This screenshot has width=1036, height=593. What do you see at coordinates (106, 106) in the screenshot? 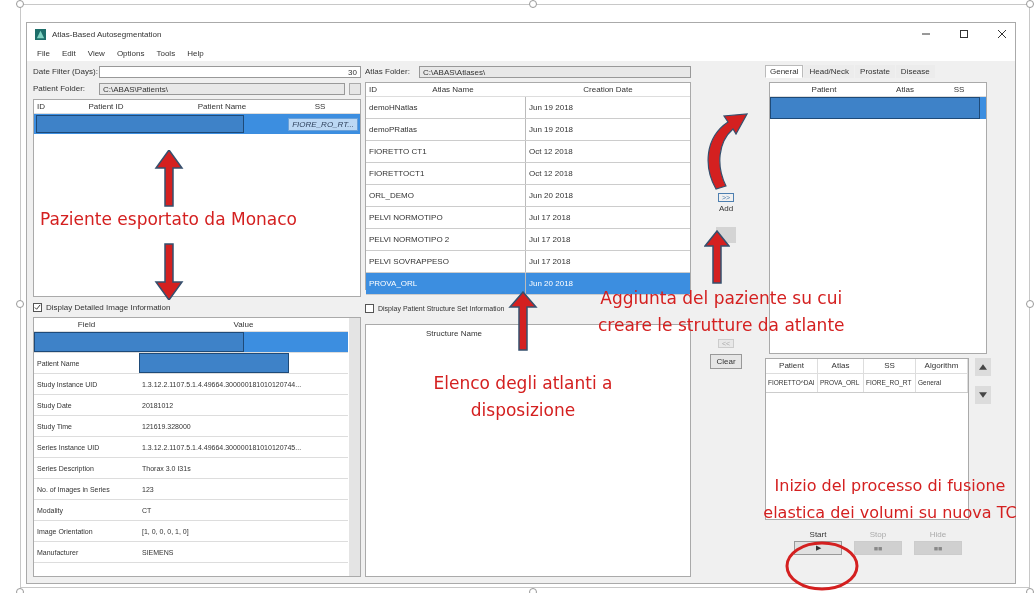
I see `column-header: Patient ID` at bounding box center [106, 106].